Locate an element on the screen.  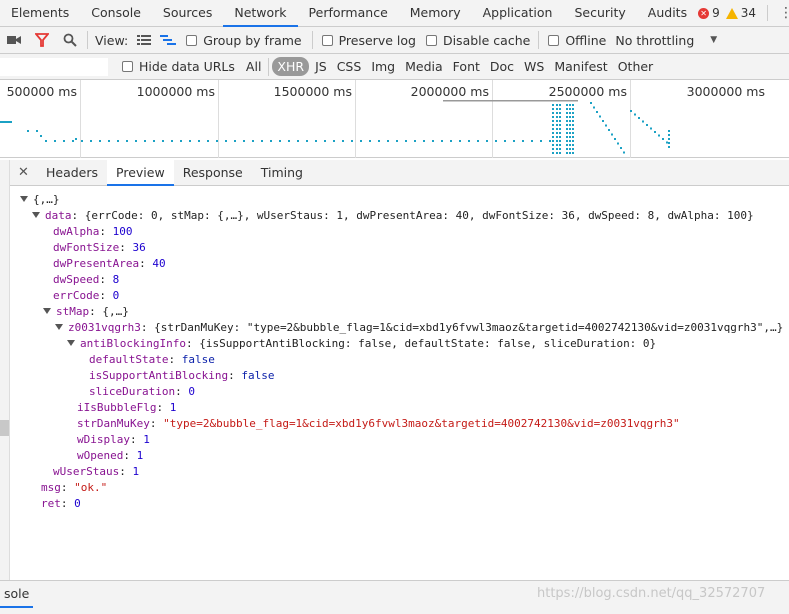
filter-type-ws: WS is located at coordinates (534, 66).